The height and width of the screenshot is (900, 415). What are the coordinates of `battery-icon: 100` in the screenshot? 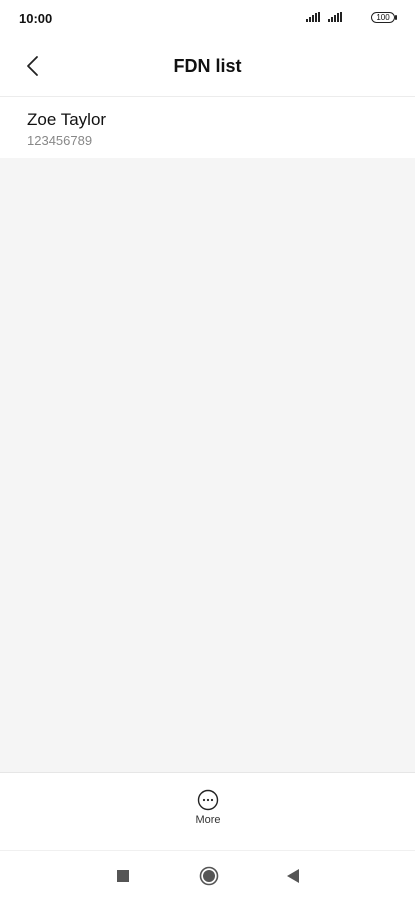 It's located at (383, 17).